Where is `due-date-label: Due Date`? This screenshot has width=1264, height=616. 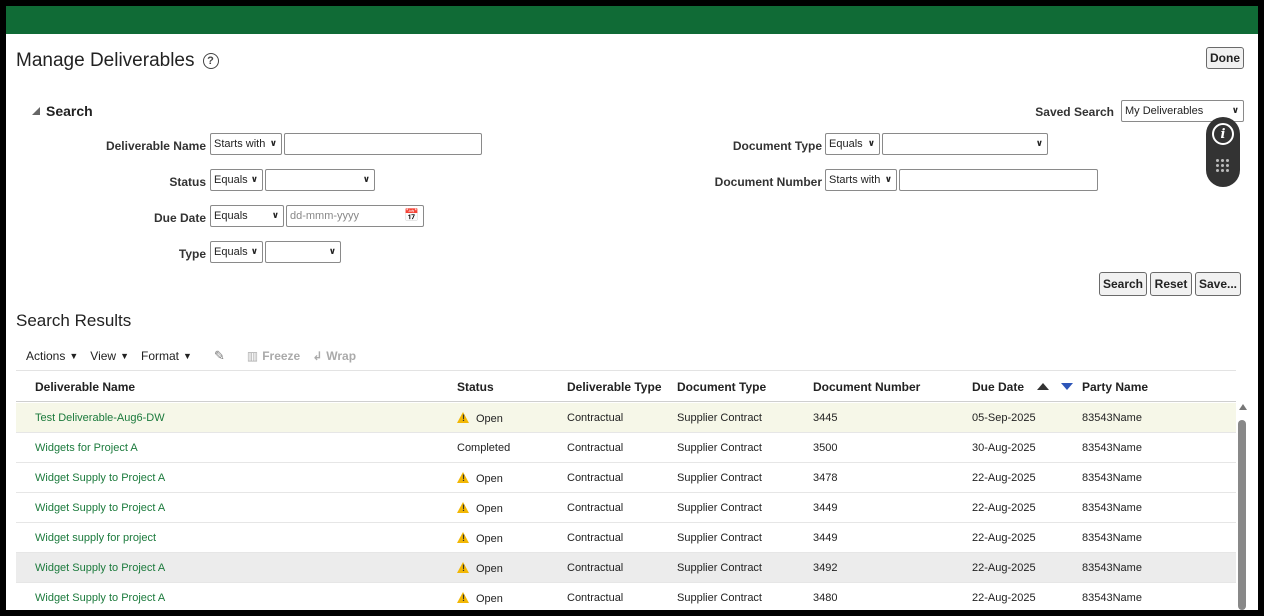
due-date-label: Due Date is located at coordinates (179, 218).